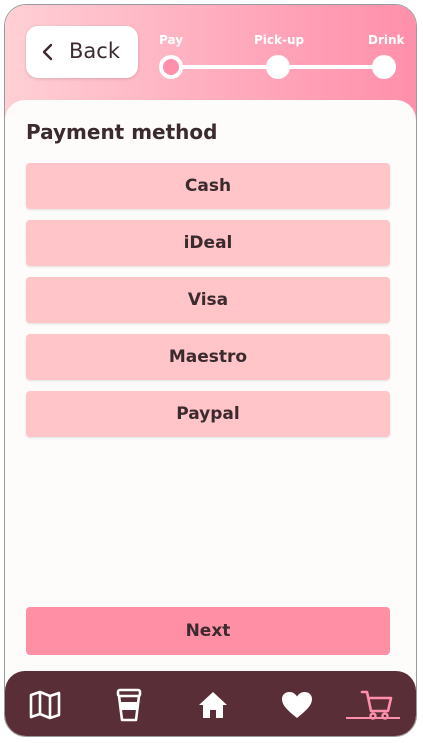  Describe the element at coordinates (208, 300) in the screenshot. I see `payment-option-visa: Visa` at that location.